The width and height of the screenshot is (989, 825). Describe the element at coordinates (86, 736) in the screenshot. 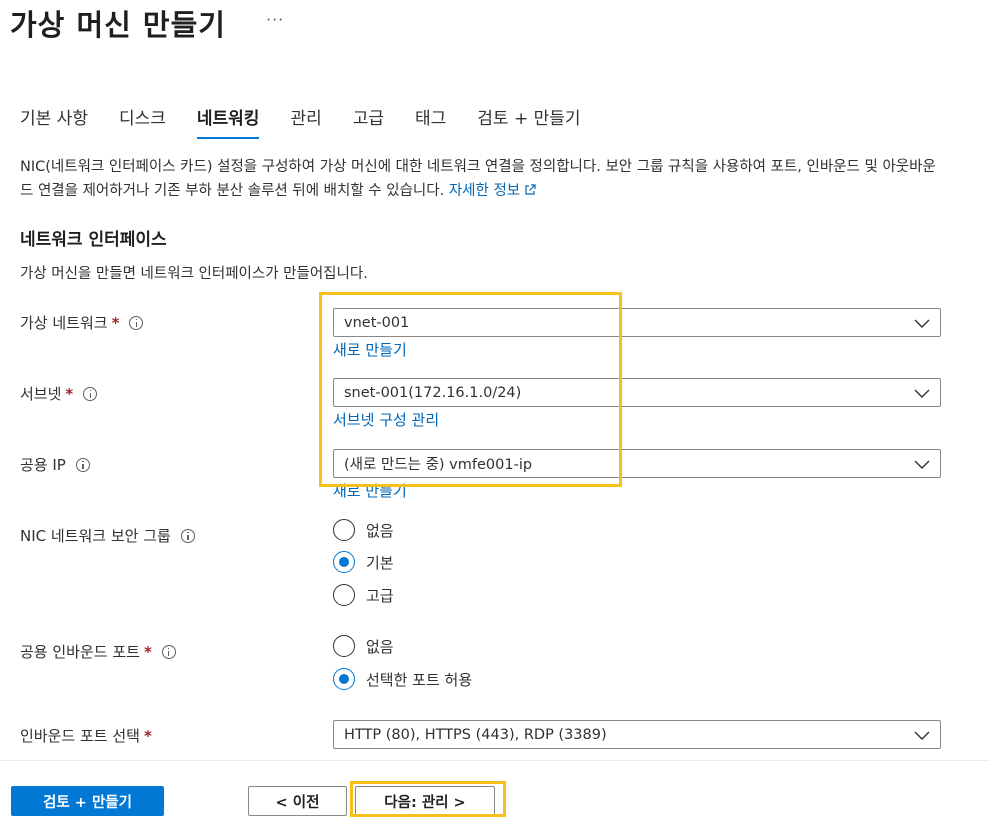

I see `select-inbound-ports-label: 인바운드 포트 선택 *` at that location.